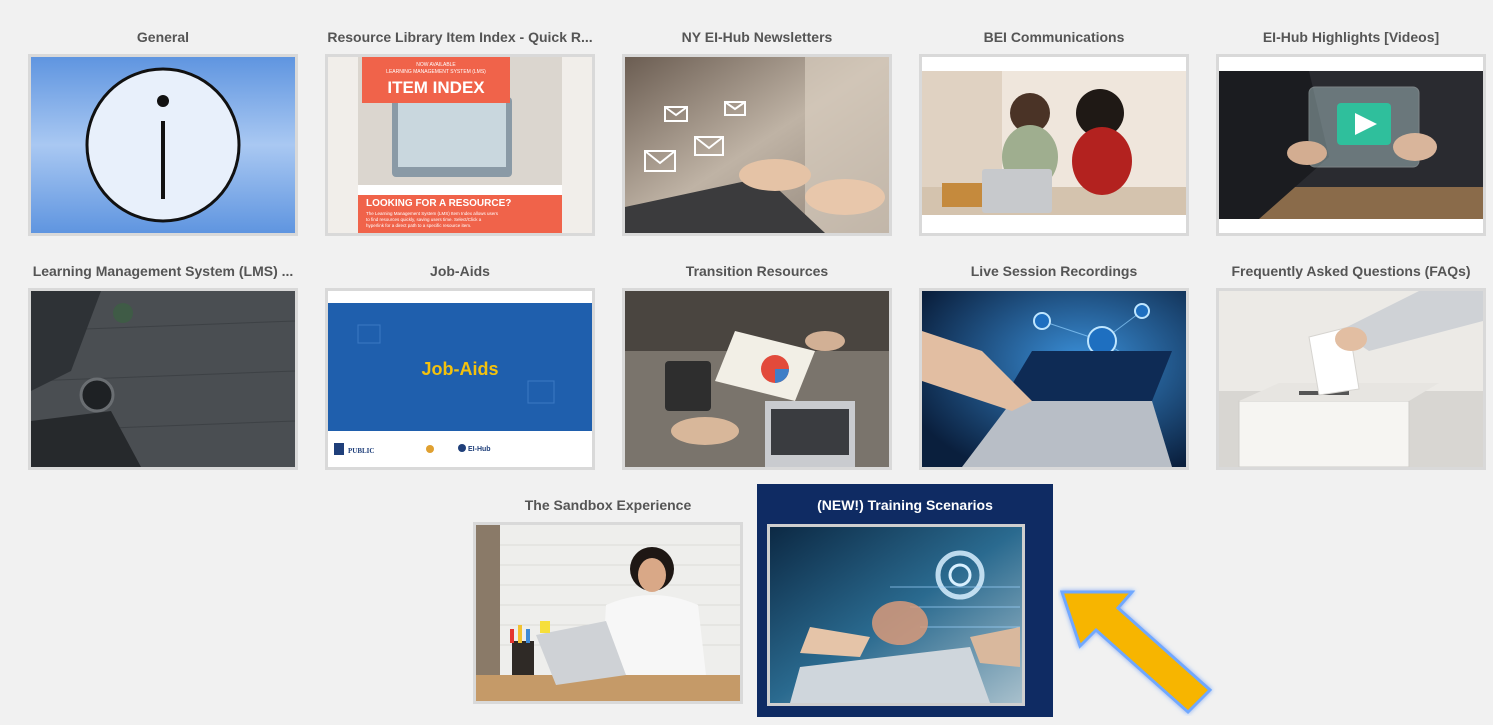 The image size is (1493, 725). I want to click on tile-thumbnail: Job-Aids PUBLIC EI-Hub, so click(460, 379).